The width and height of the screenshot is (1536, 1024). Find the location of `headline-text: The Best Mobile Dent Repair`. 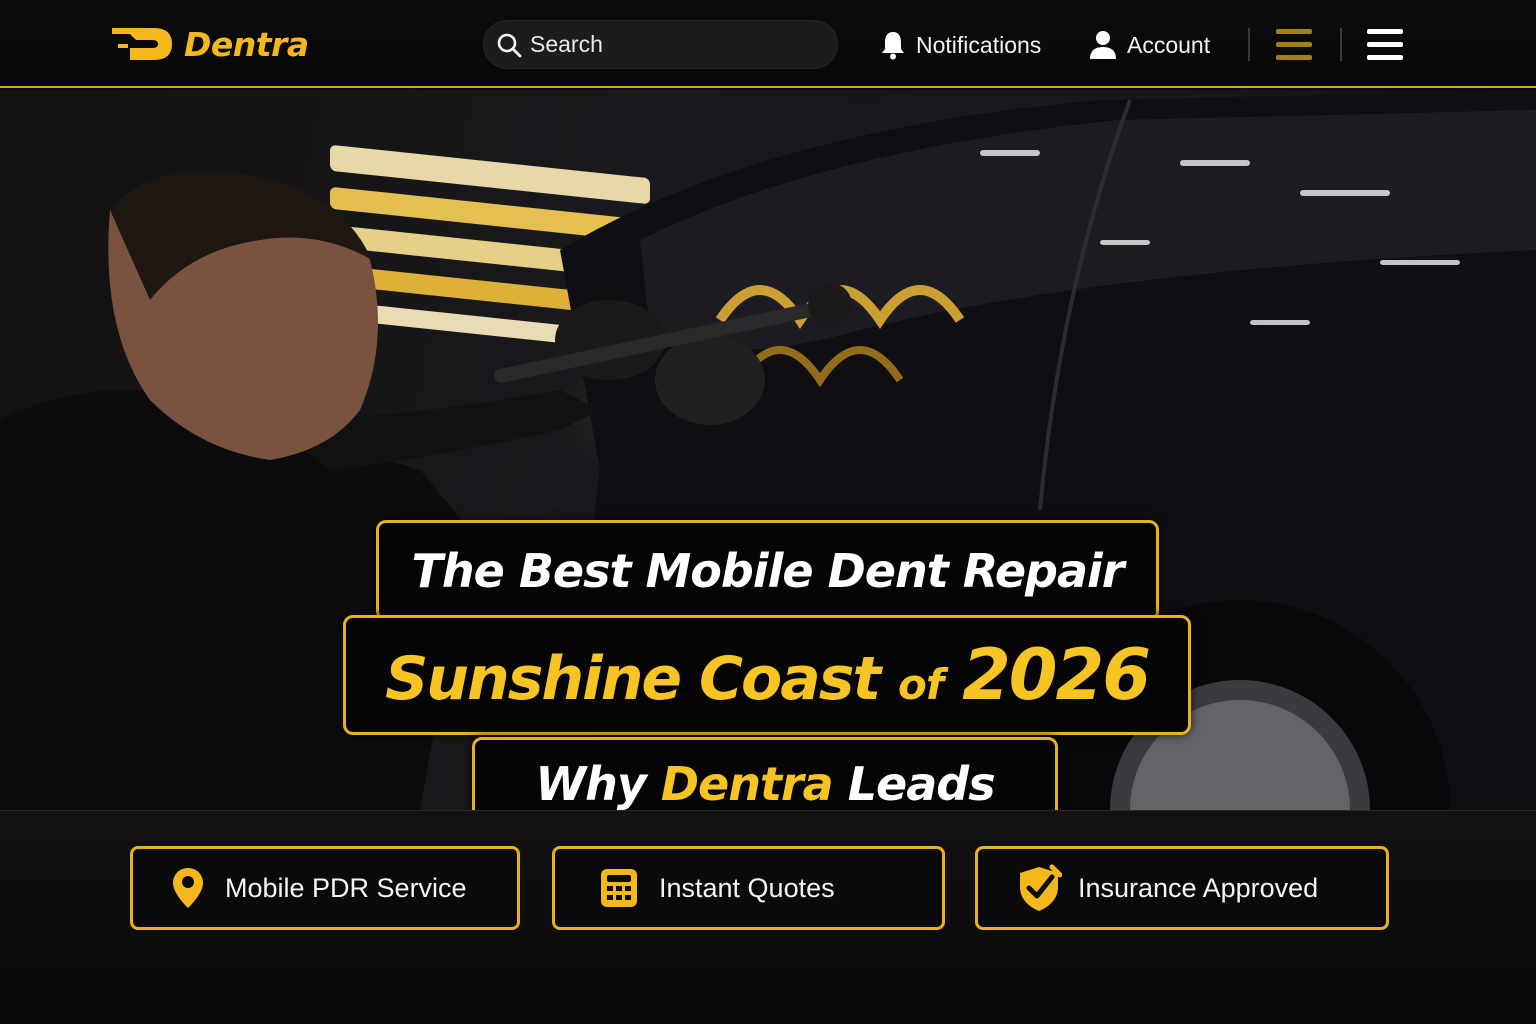

headline-text: The Best Mobile Dent Repair is located at coordinates (768, 570).